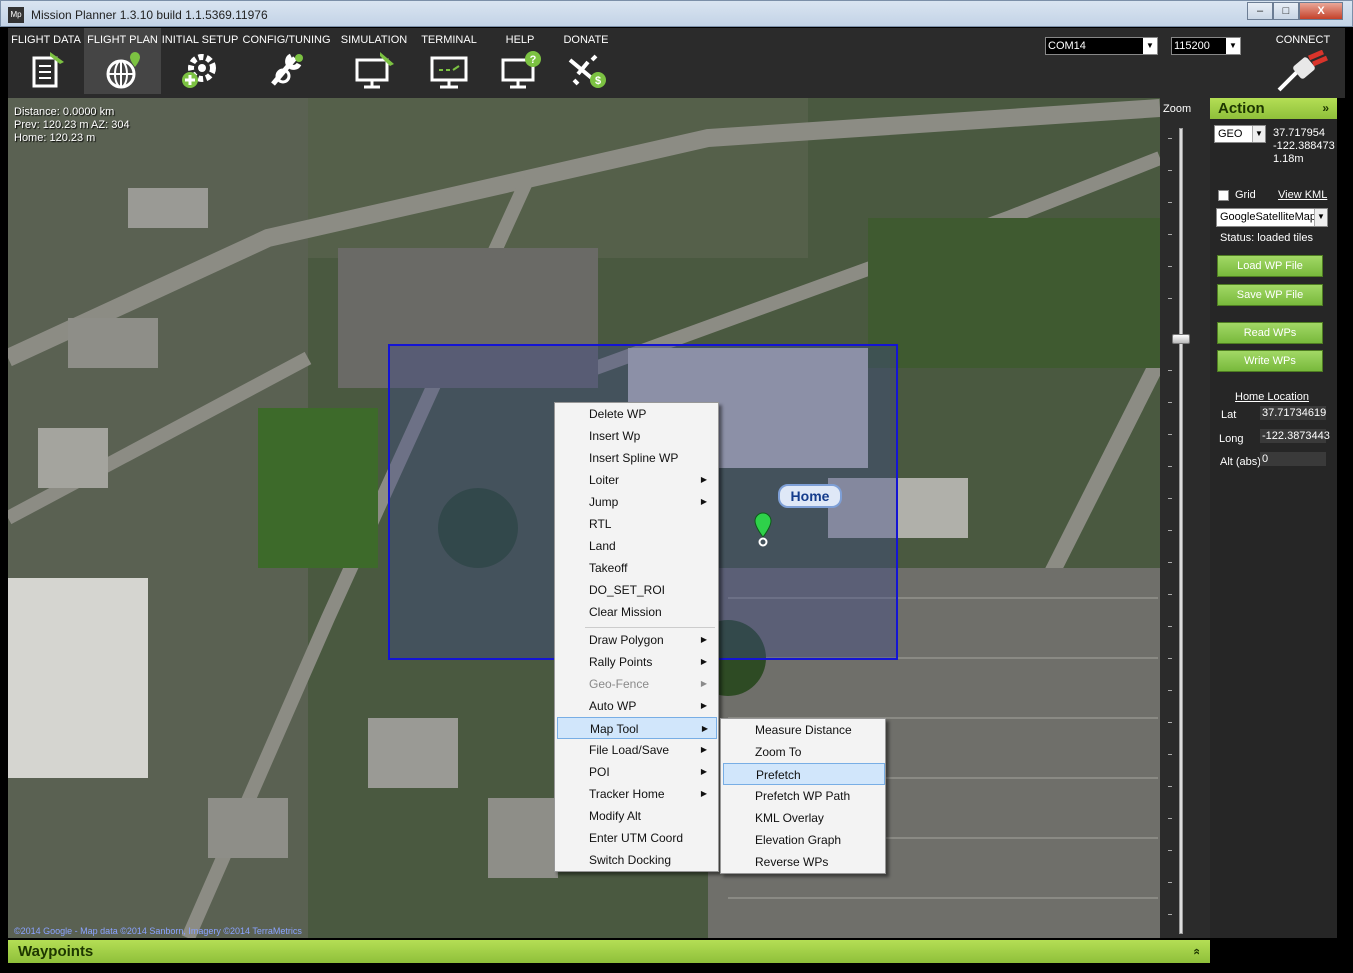 The height and width of the screenshot is (973, 1353). I want to click on menu-item-enter-utm-coord: Enter UTM Coord, so click(636, 838).